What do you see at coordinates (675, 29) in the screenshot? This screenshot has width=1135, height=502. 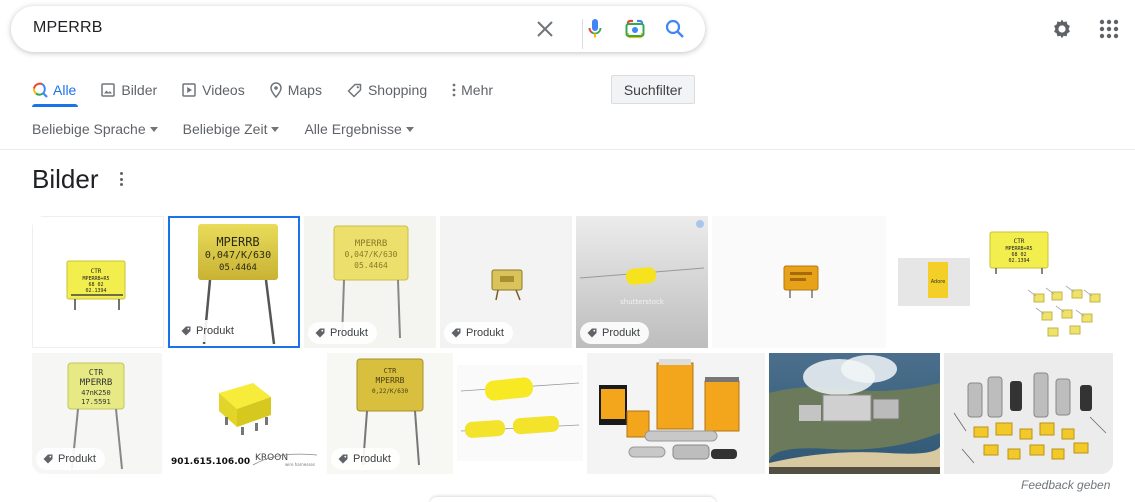 I see `search-icon` at bounding box center [675, 29].